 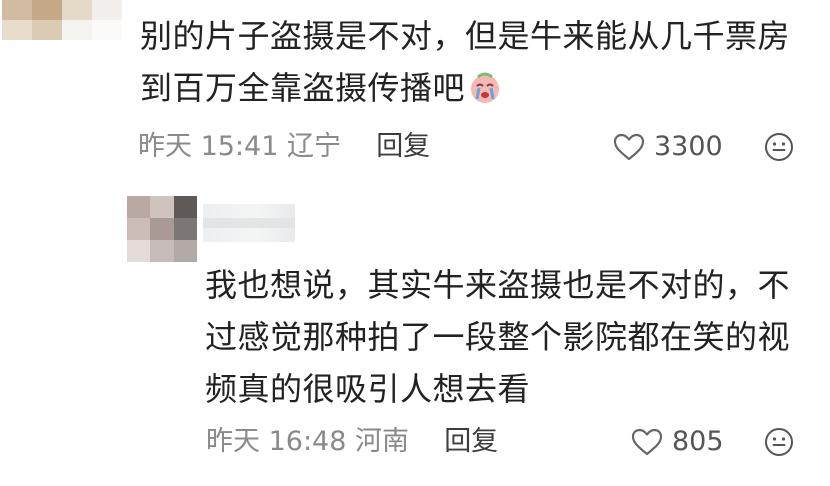 I want to click on comment-meta: 昨天 15:41 辽宁 回复, so click(x=284, y=147).